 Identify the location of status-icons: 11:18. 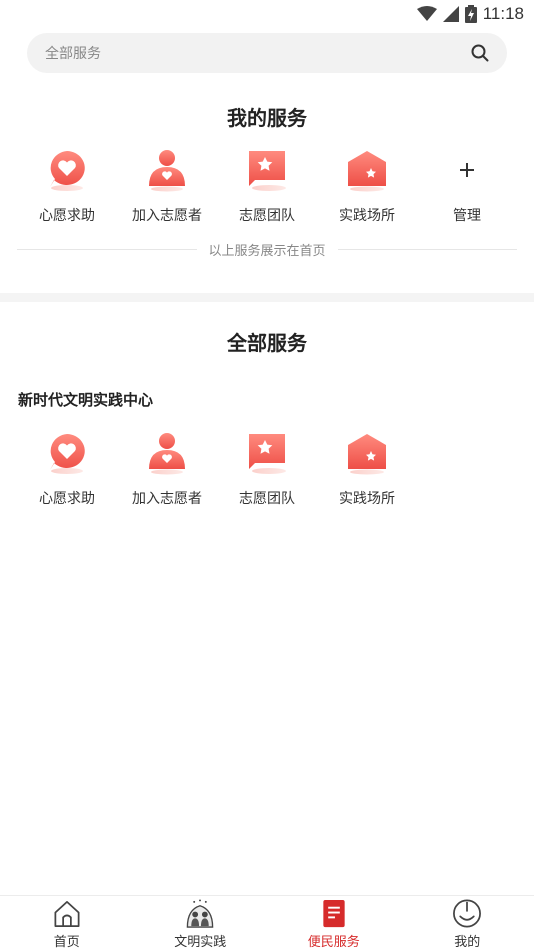
(470, 14).